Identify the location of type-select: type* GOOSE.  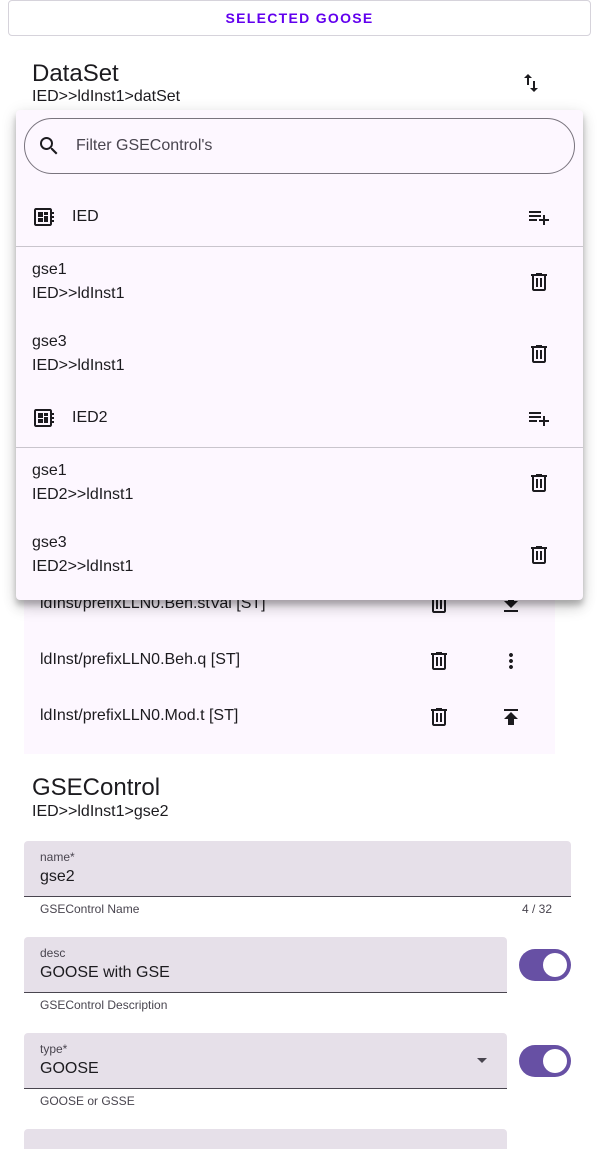
(265, 1061).